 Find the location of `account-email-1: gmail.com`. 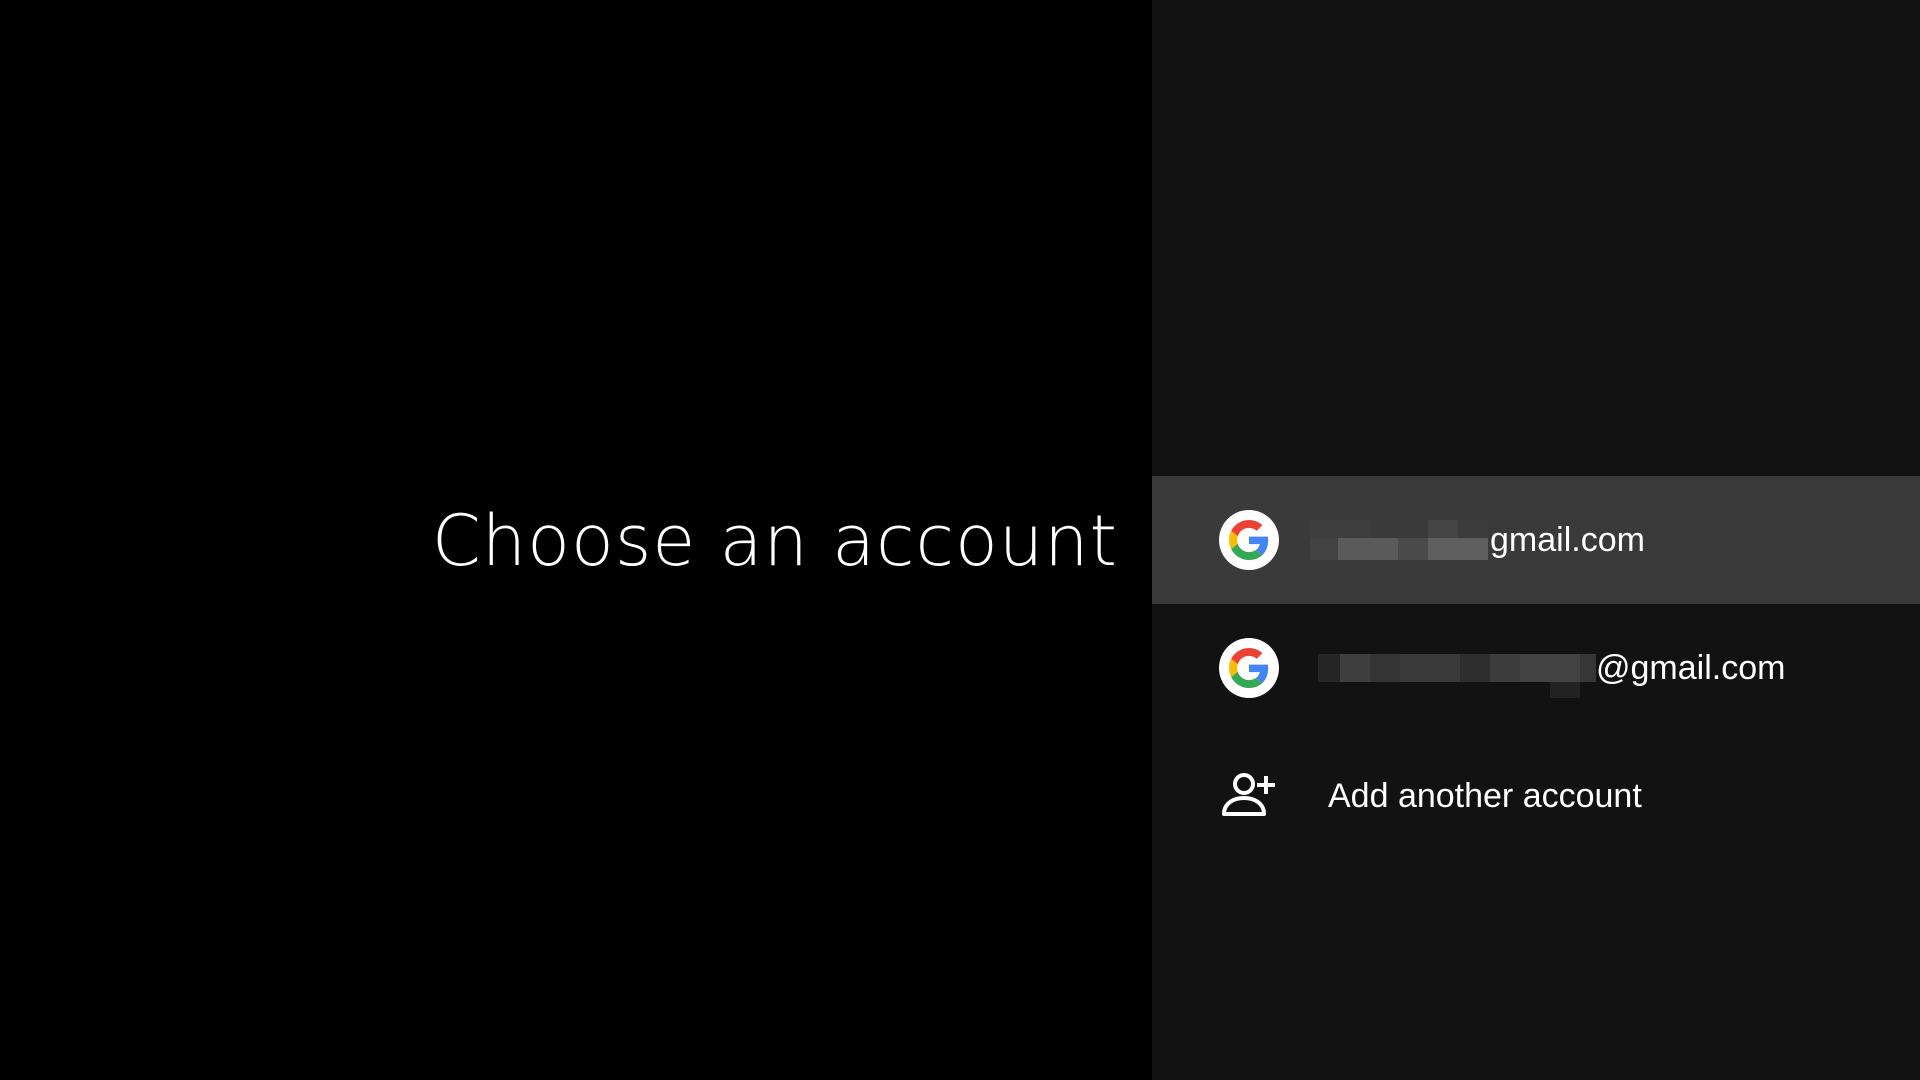

account-email-1: gmail.com is located at coordinates (1477, 540).